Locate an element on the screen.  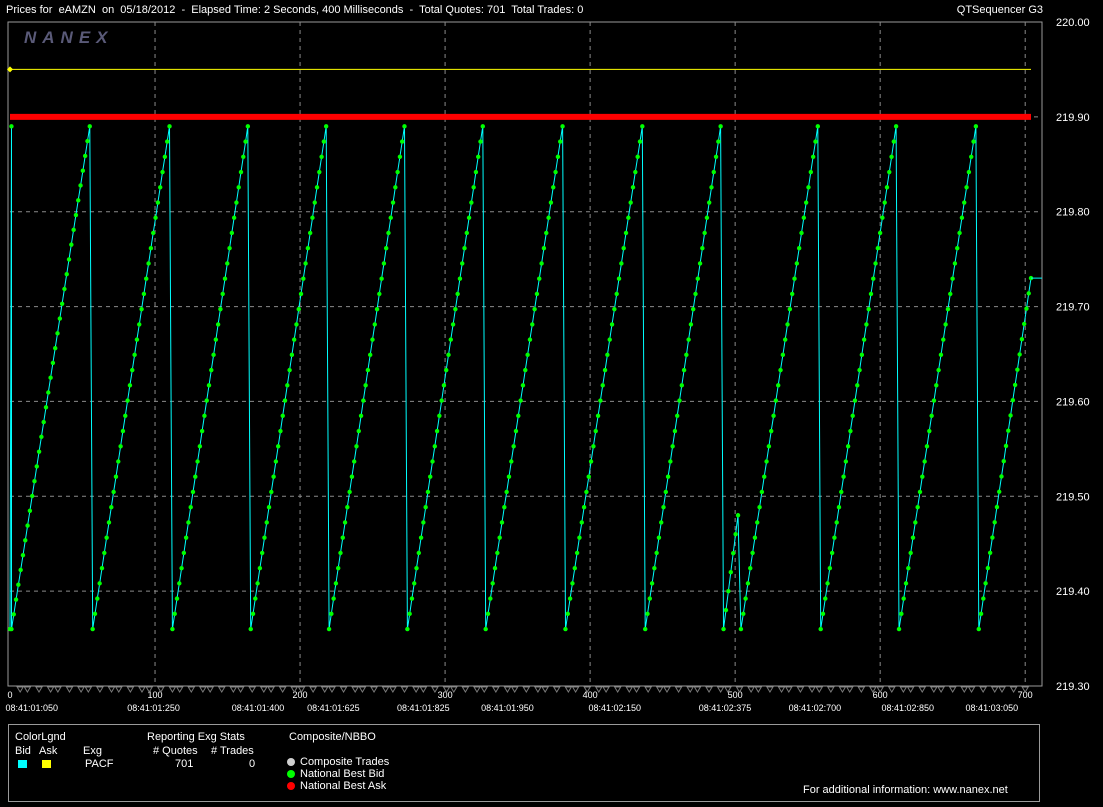
composite-title: Composite/NBBO is located at coordinates (332, 737).